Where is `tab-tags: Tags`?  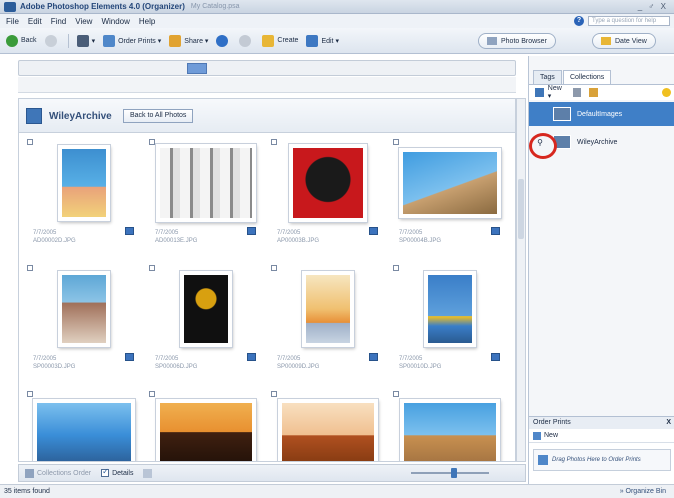 tab-tags: Tags is located at coordinates (547, 77).